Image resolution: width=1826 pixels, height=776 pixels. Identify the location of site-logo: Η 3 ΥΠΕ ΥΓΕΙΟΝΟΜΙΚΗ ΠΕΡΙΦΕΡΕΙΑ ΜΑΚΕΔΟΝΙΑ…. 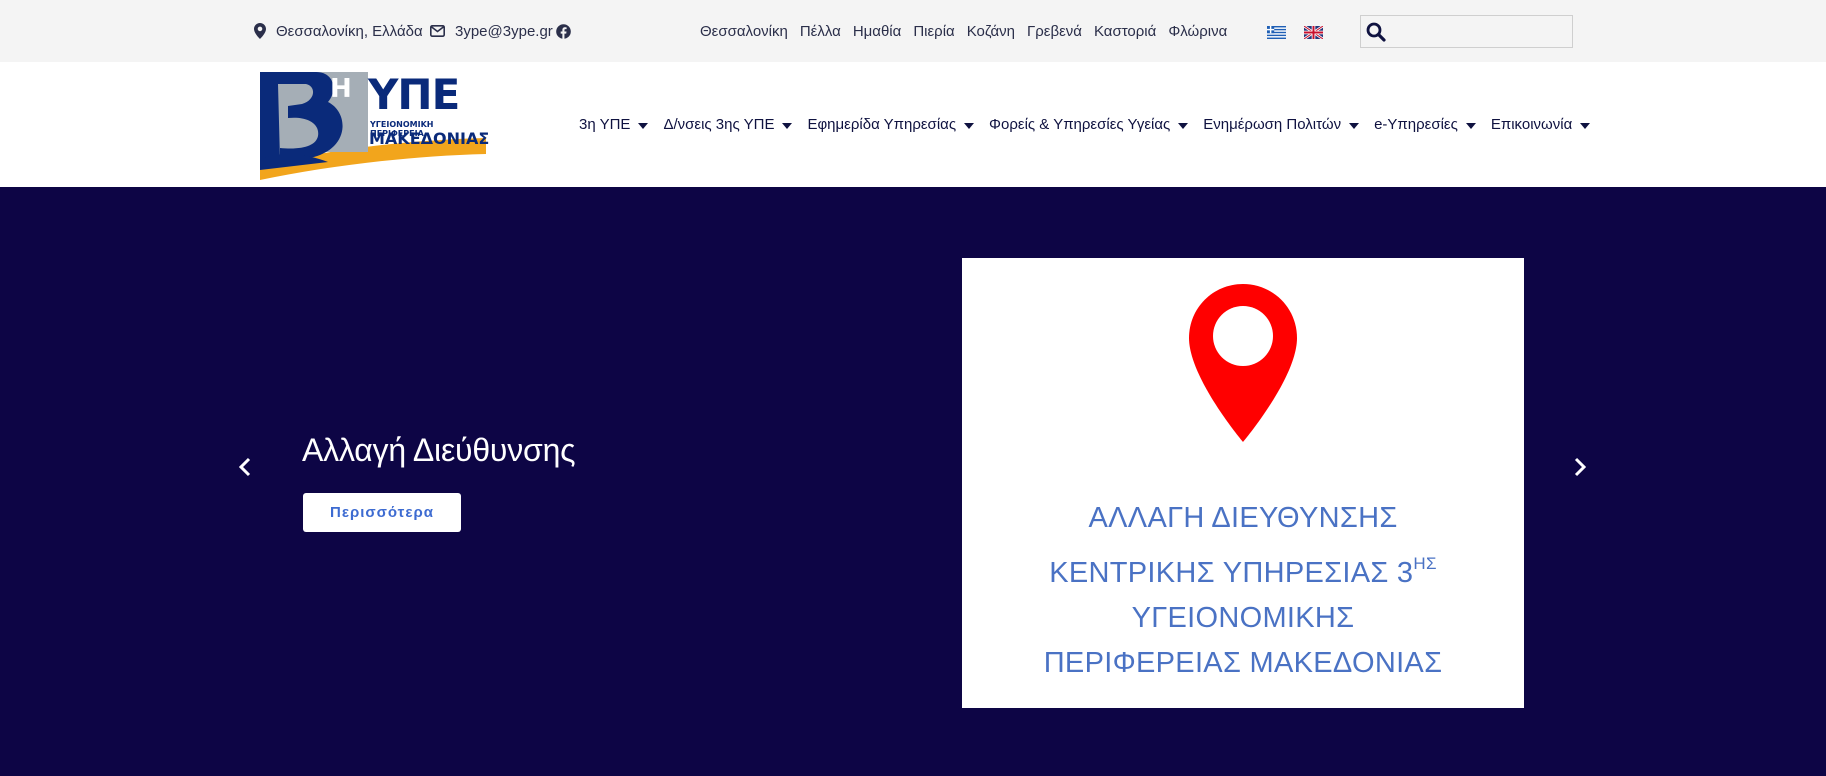
(374, 126).